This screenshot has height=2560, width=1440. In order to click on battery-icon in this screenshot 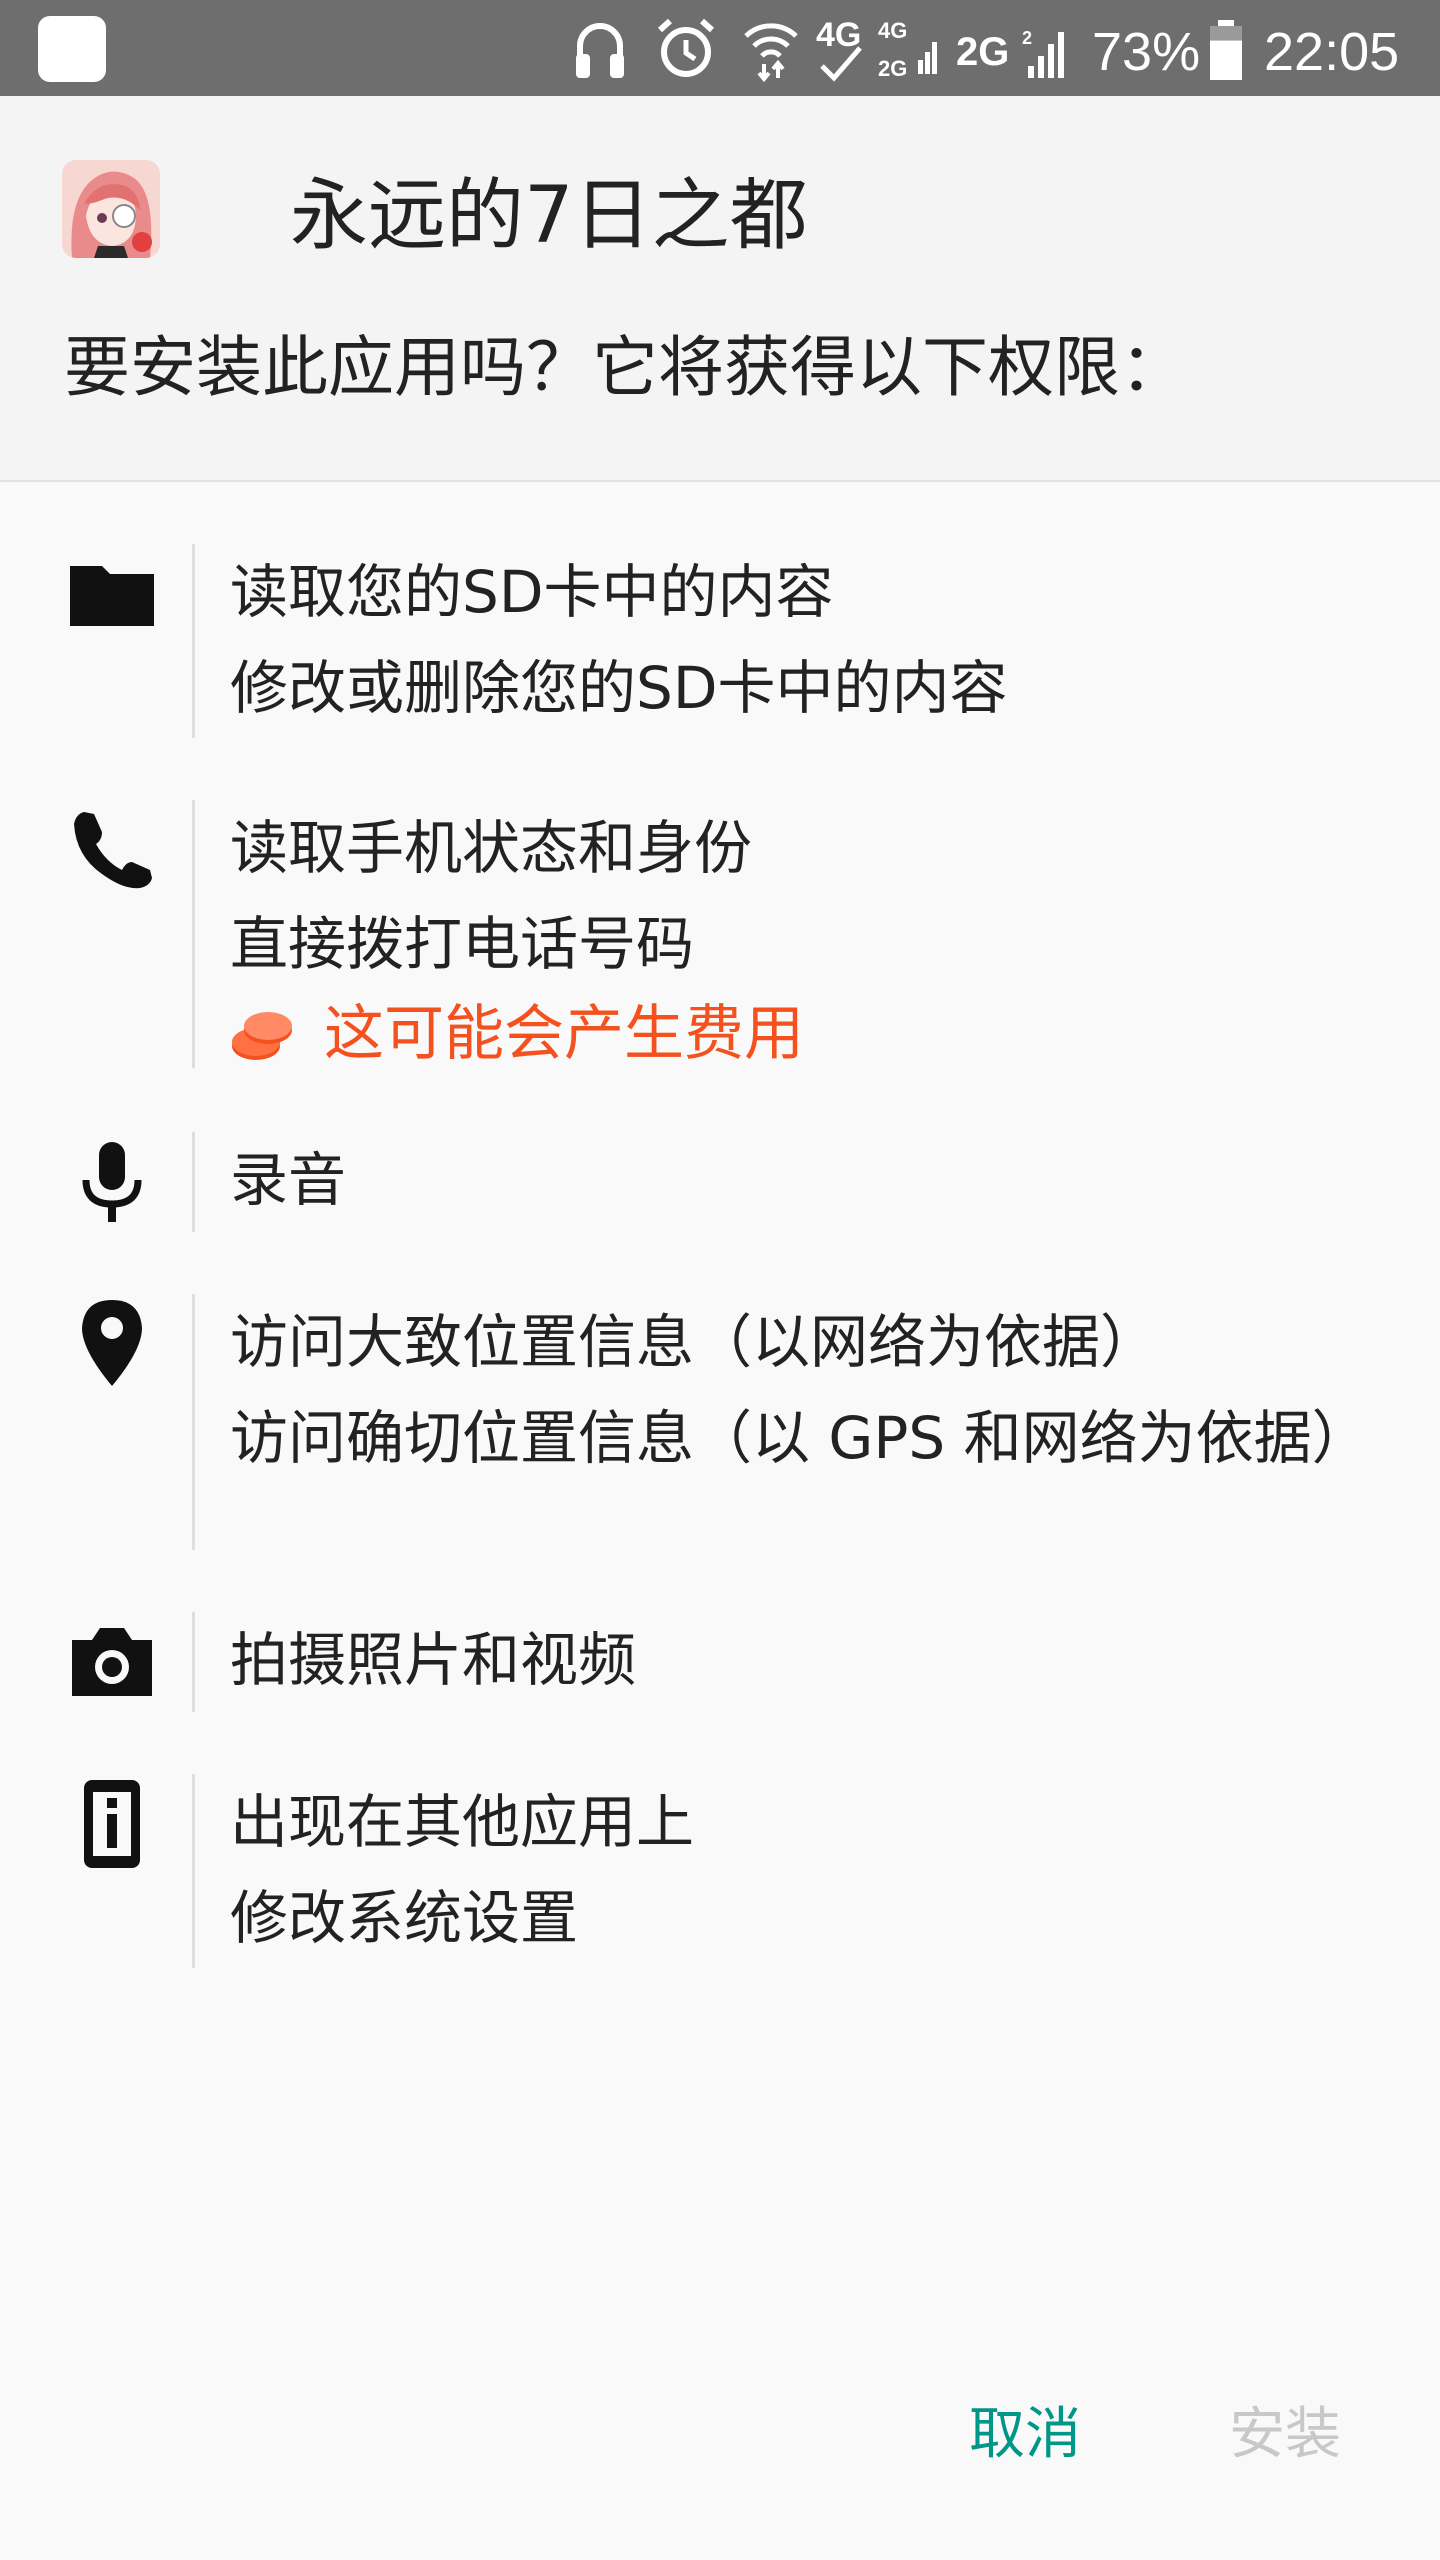, I will do `click(1226, 50)`.